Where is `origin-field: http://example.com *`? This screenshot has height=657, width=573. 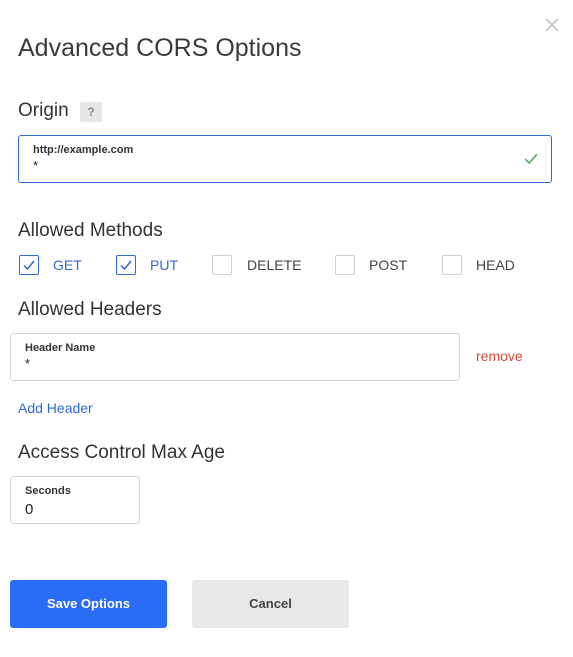 origin-field: http://example.com * is located at coordinates (285, 159).